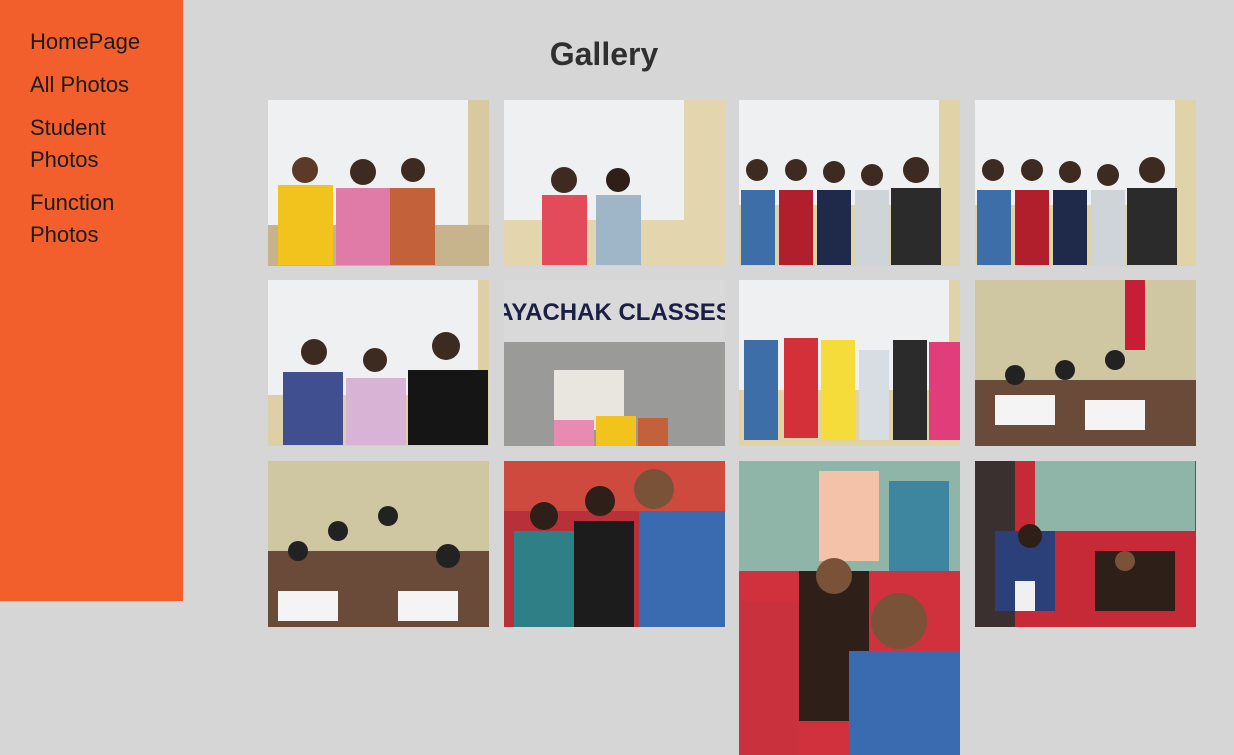 The height and width of the screenshot is (755, 1234). I want to click on page-title: Gallery, so click(604, 54).